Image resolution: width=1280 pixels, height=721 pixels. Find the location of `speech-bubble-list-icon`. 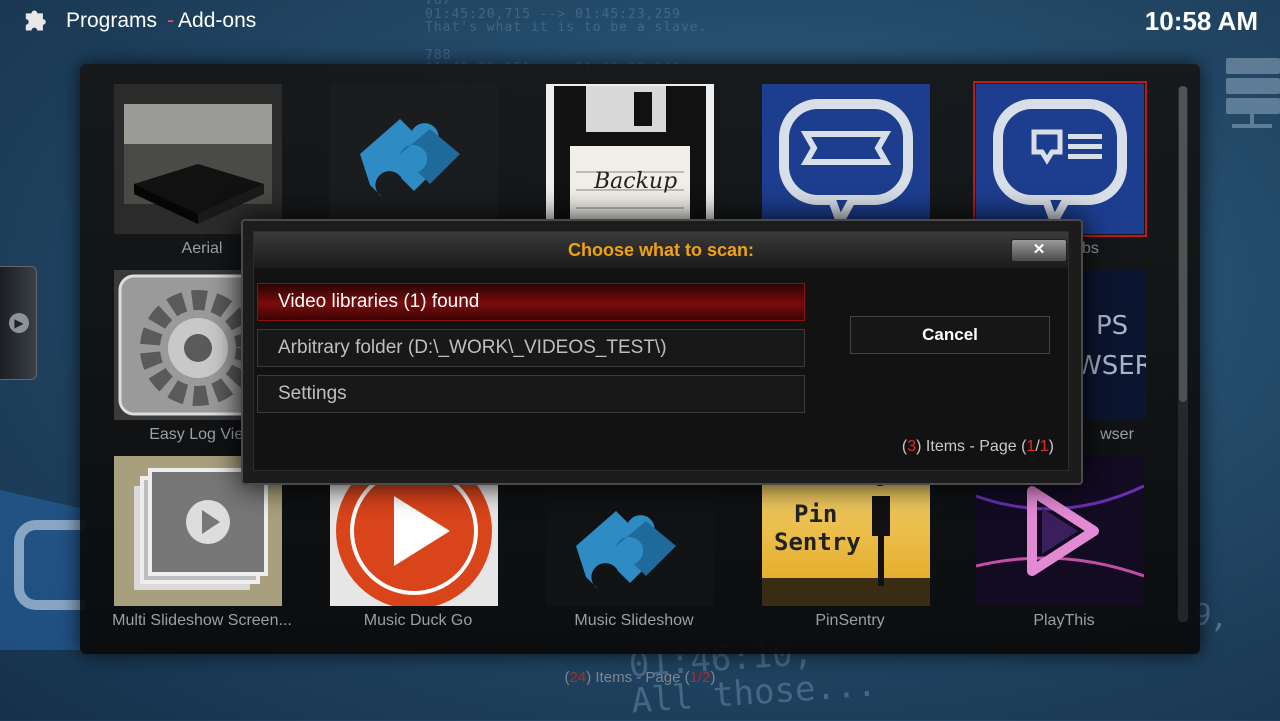

speech-bubble-list-icon is located at coordinates (1060, 159).